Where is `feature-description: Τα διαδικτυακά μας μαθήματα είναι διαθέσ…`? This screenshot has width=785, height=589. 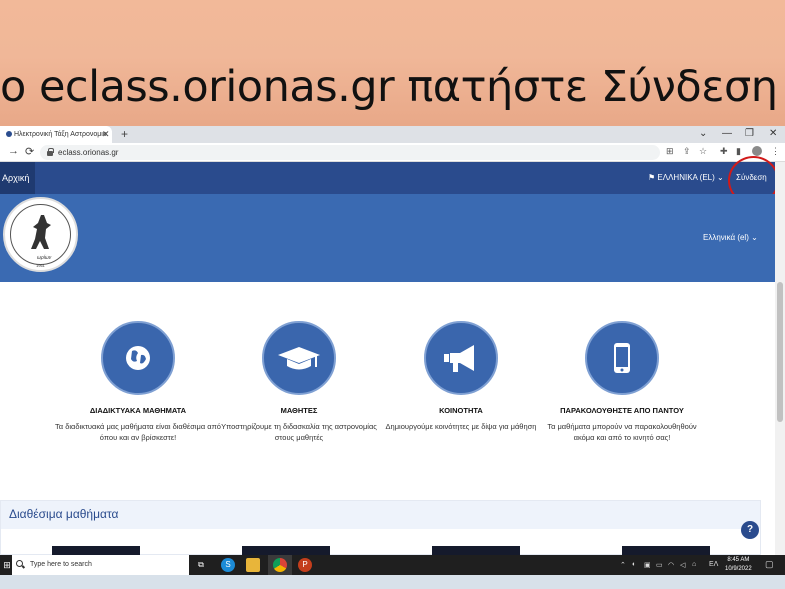 feature-description: Τα διαδικτυακά μας μαθήματα είναι διαθέσ… is located at coordinates (138, 432).